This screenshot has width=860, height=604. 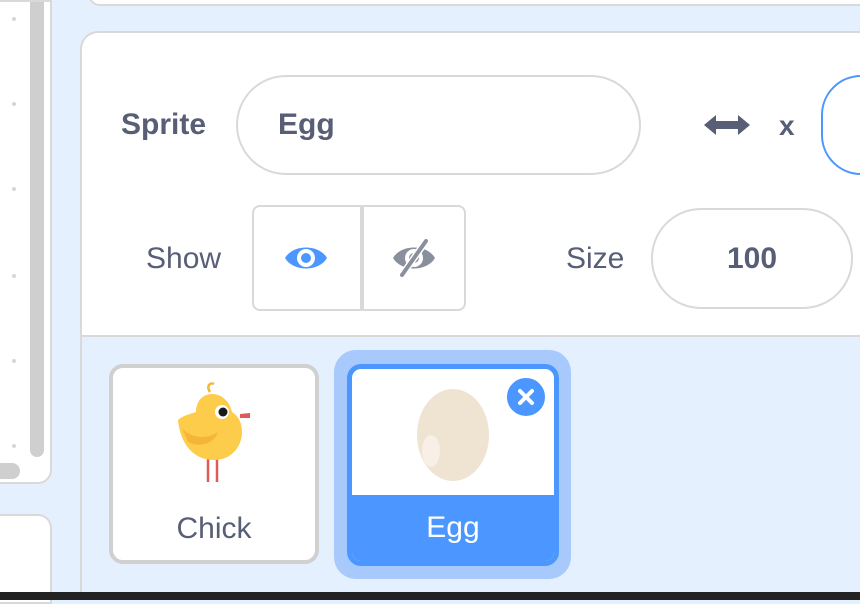 What do you see at coordinates (10, 471) in the screenshot?
I see `horizontal-scrollbar` at bounding box center [10, 471].